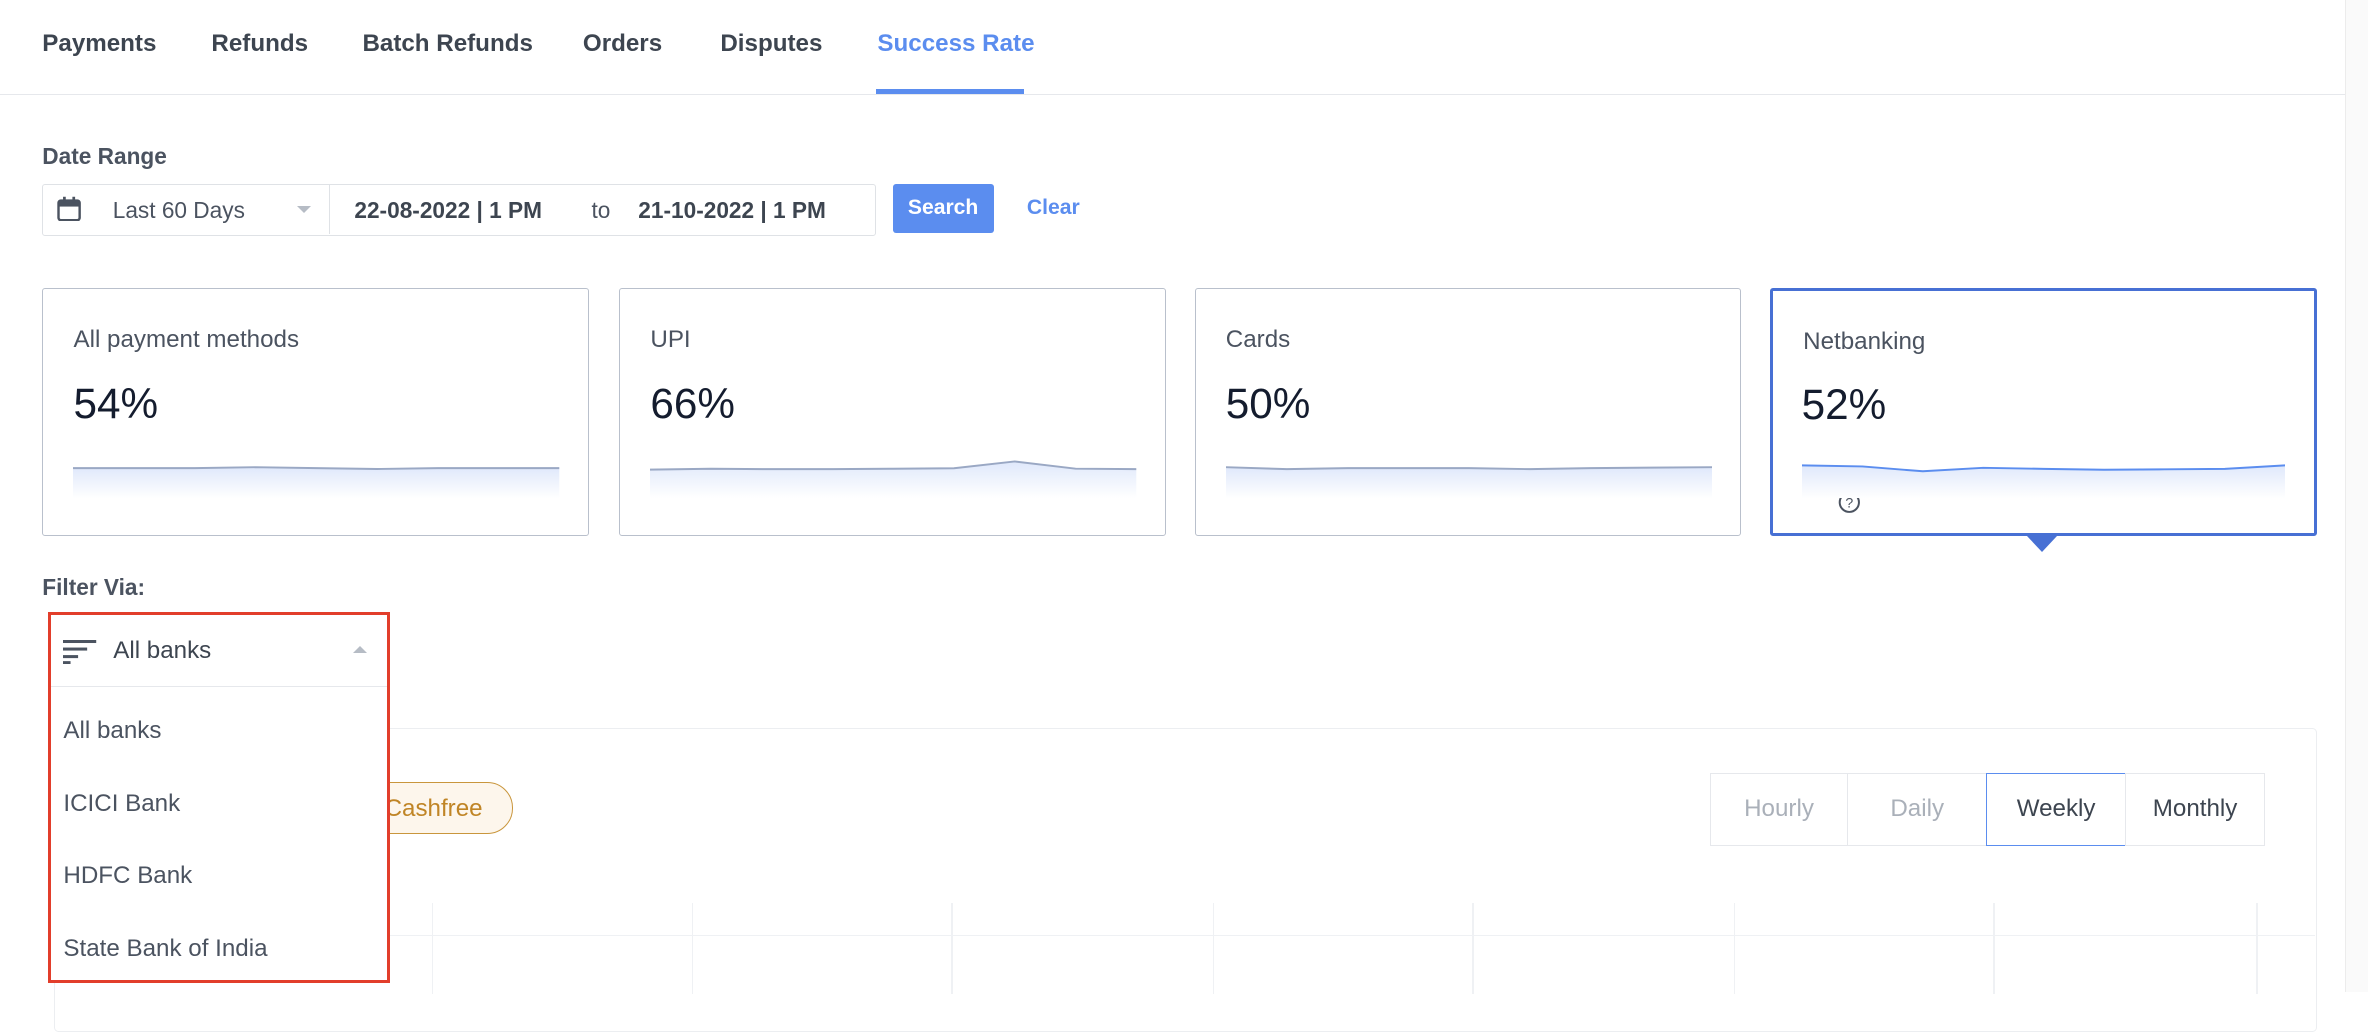  What do you see at coordinates (316, 467) in the screenshot?
I see `sparkline-line` at bounding box center [316, 467].